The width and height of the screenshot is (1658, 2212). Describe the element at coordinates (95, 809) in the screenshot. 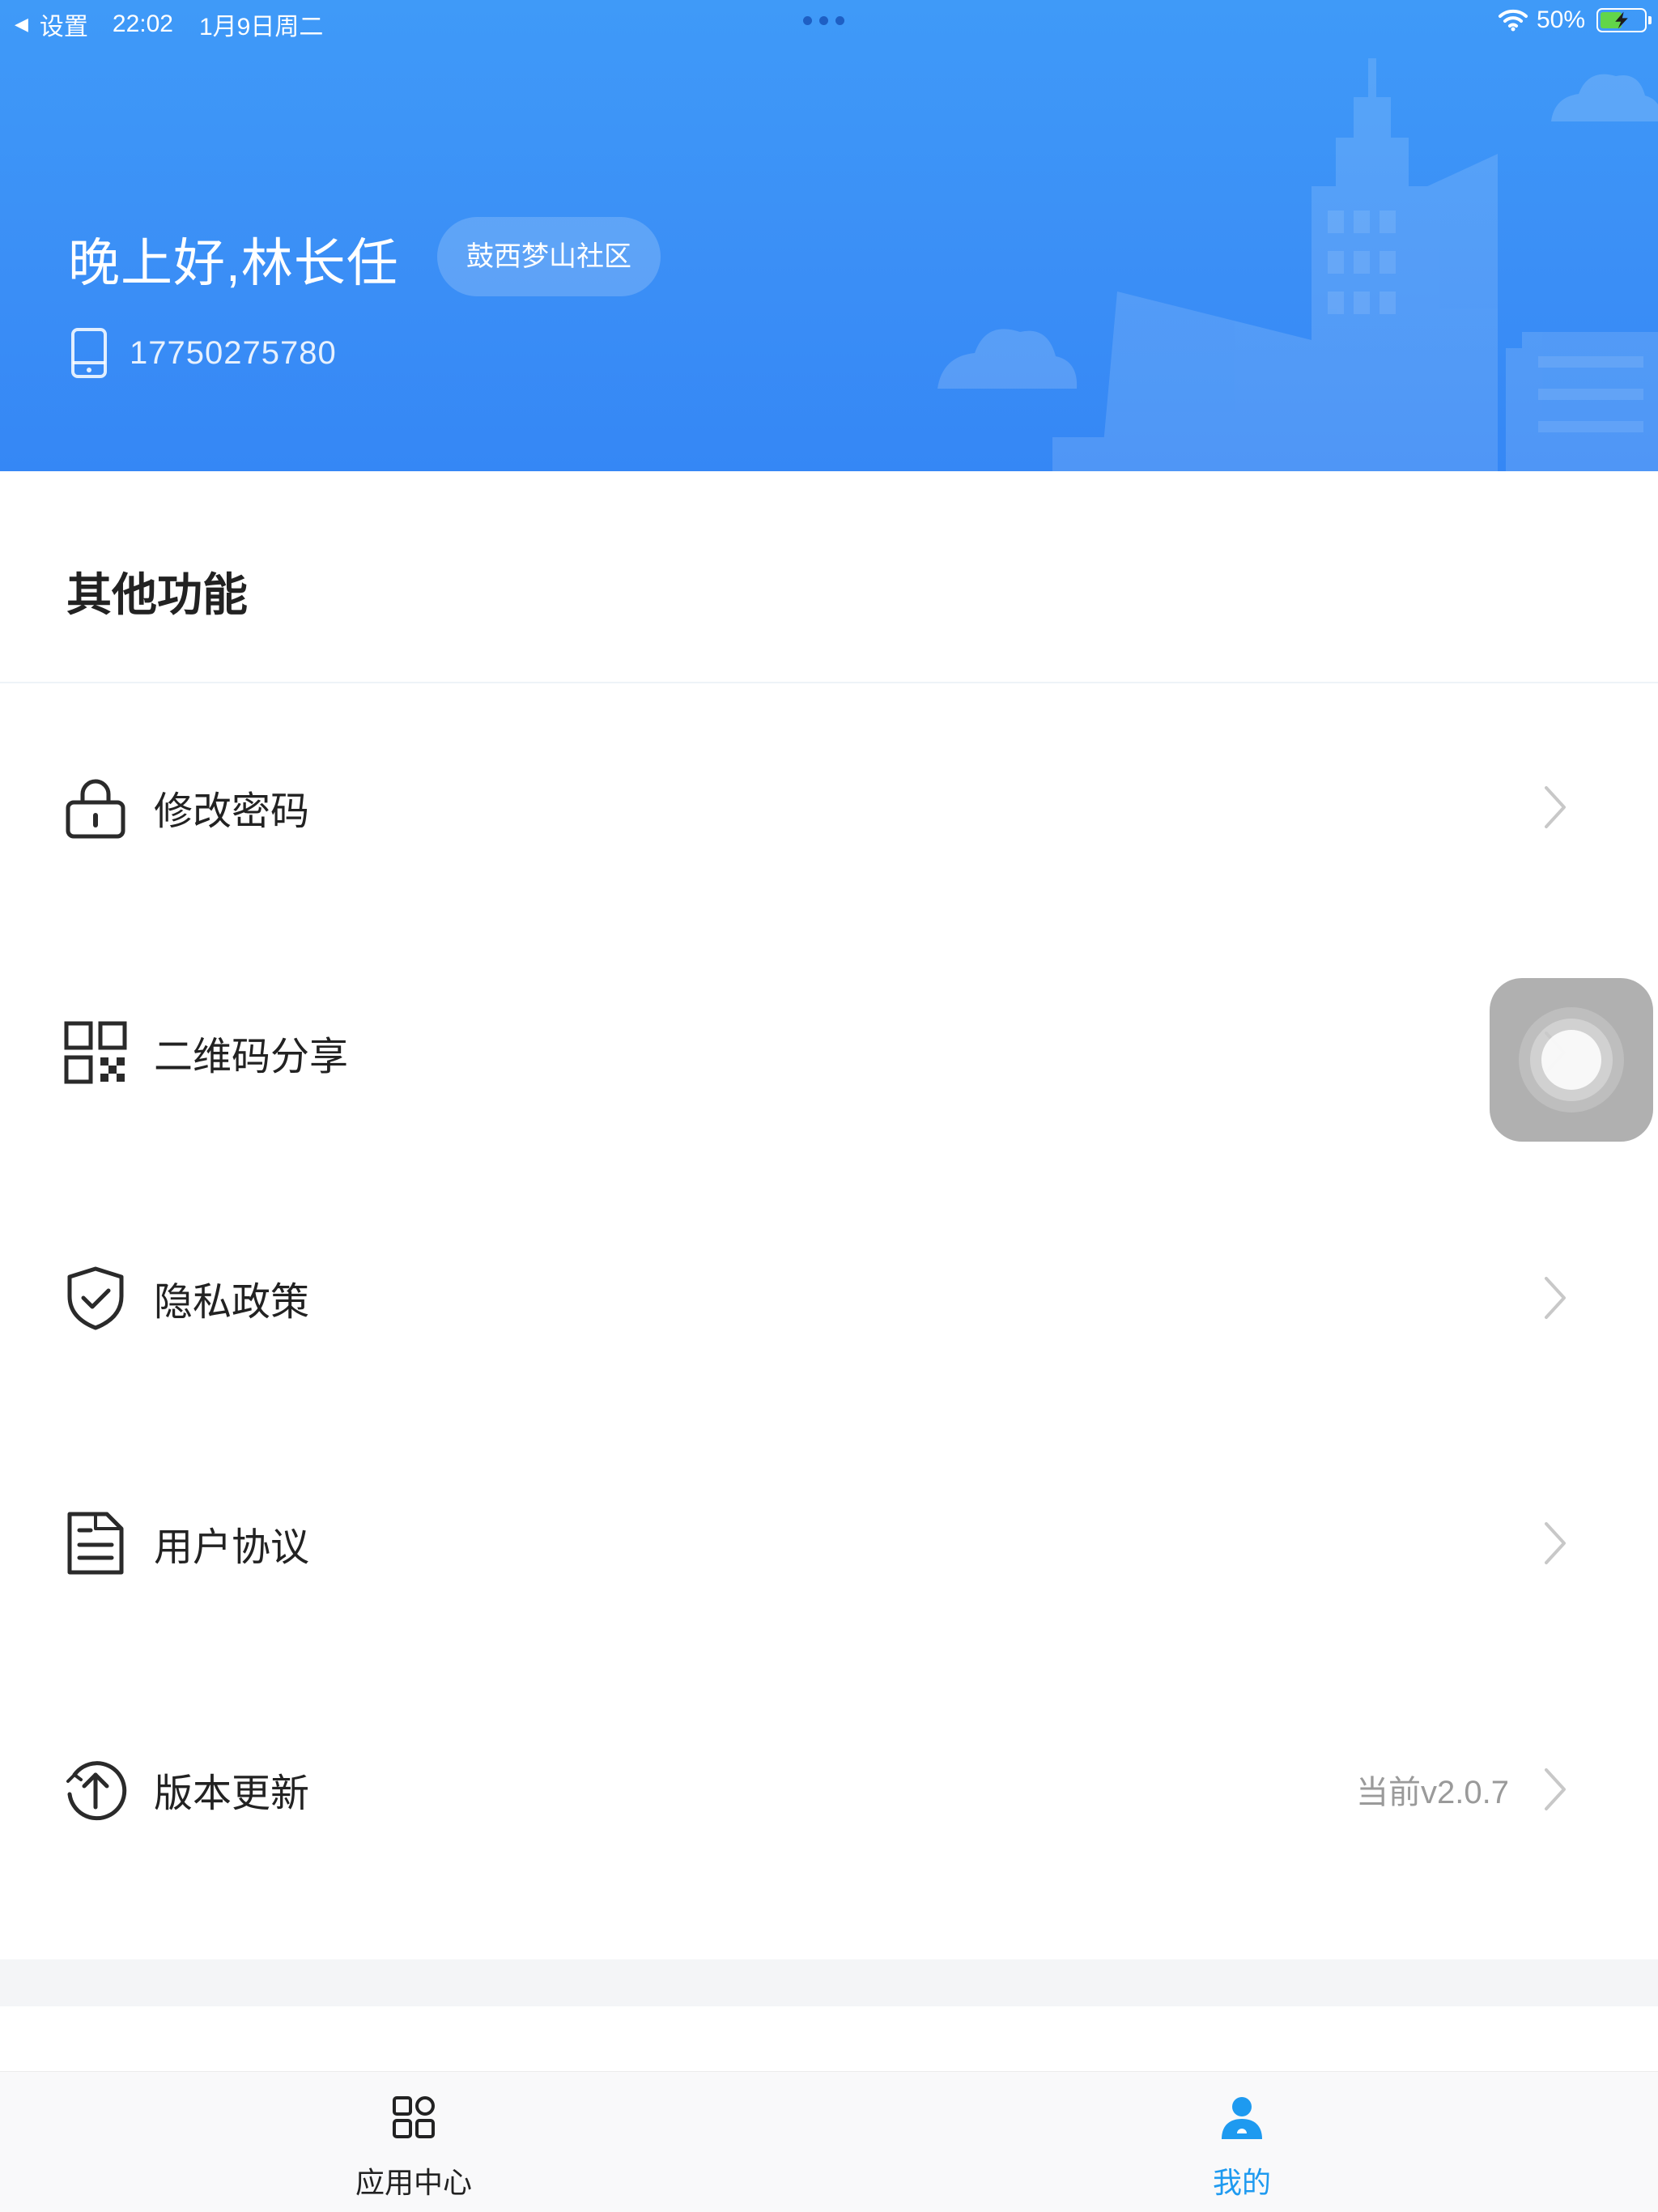

I see `lock-icon` at that location.